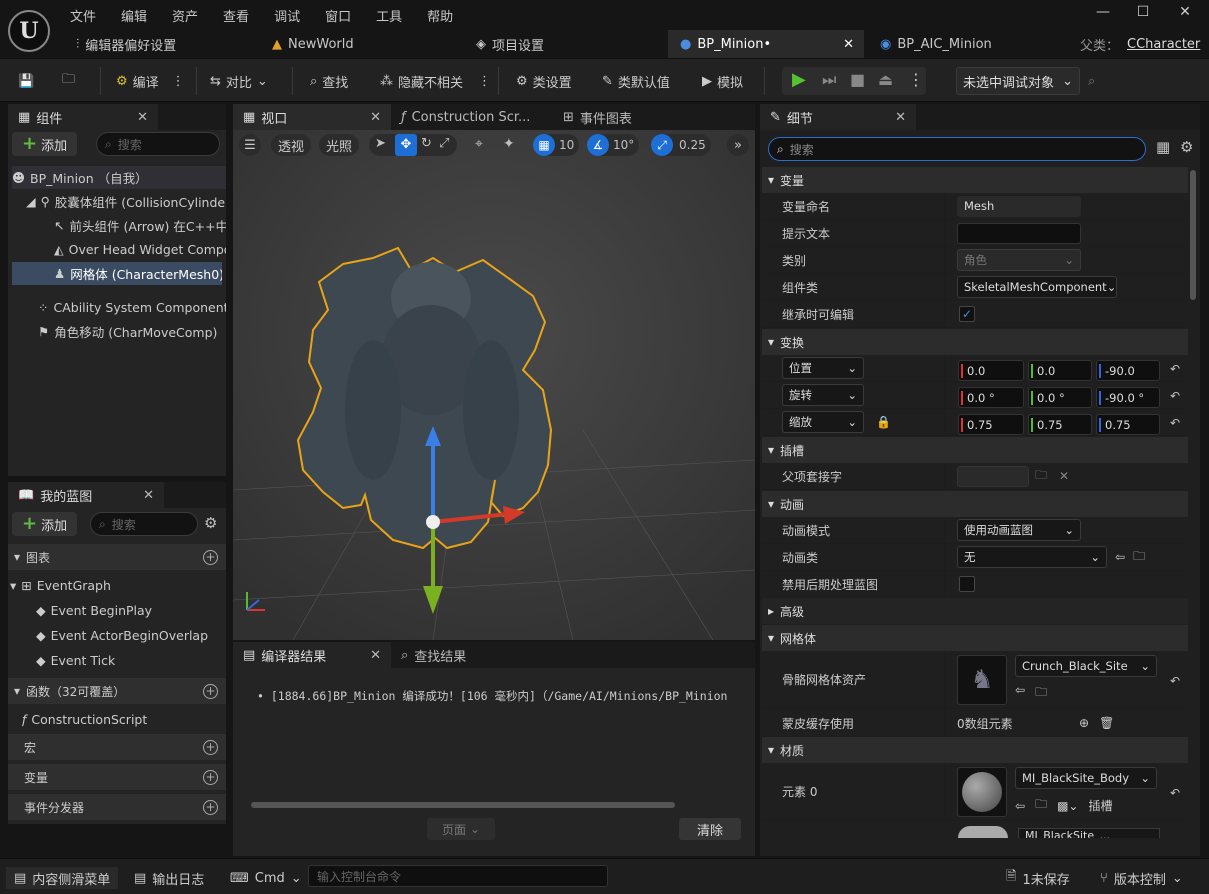 The image size is (1209, 894). What do you see at coordinates (1185, 12) in the screenshot?
I see `close-window-button: ✕` at bounding box center [1185, 12].